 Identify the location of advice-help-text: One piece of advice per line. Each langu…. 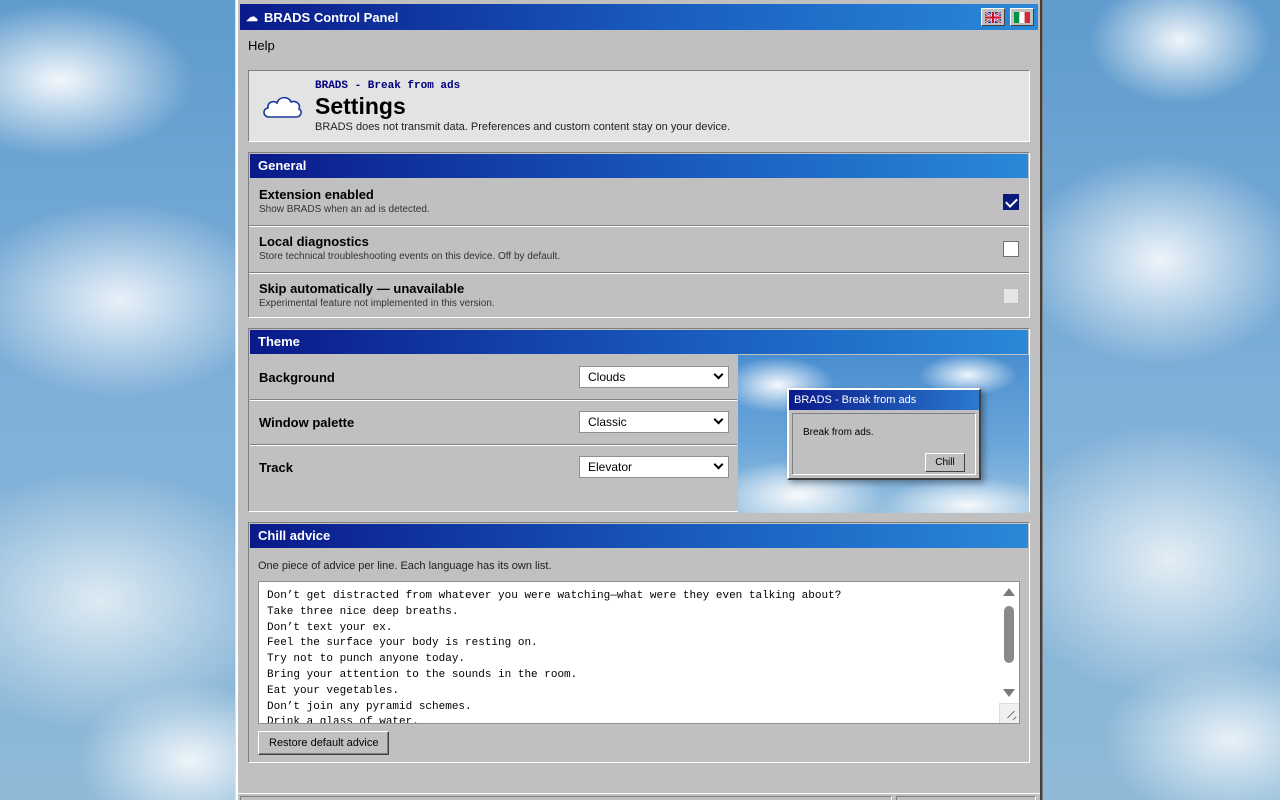
(405, 566).